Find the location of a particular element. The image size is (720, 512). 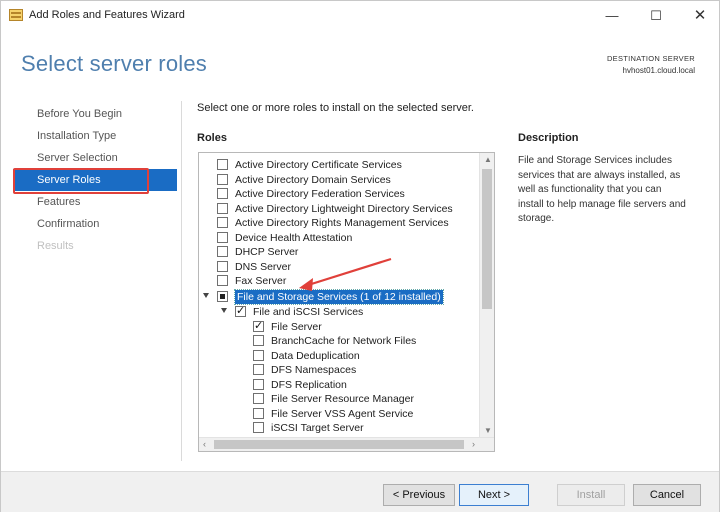

role-label: Data Deduplication is located at coordinates (315, 355).